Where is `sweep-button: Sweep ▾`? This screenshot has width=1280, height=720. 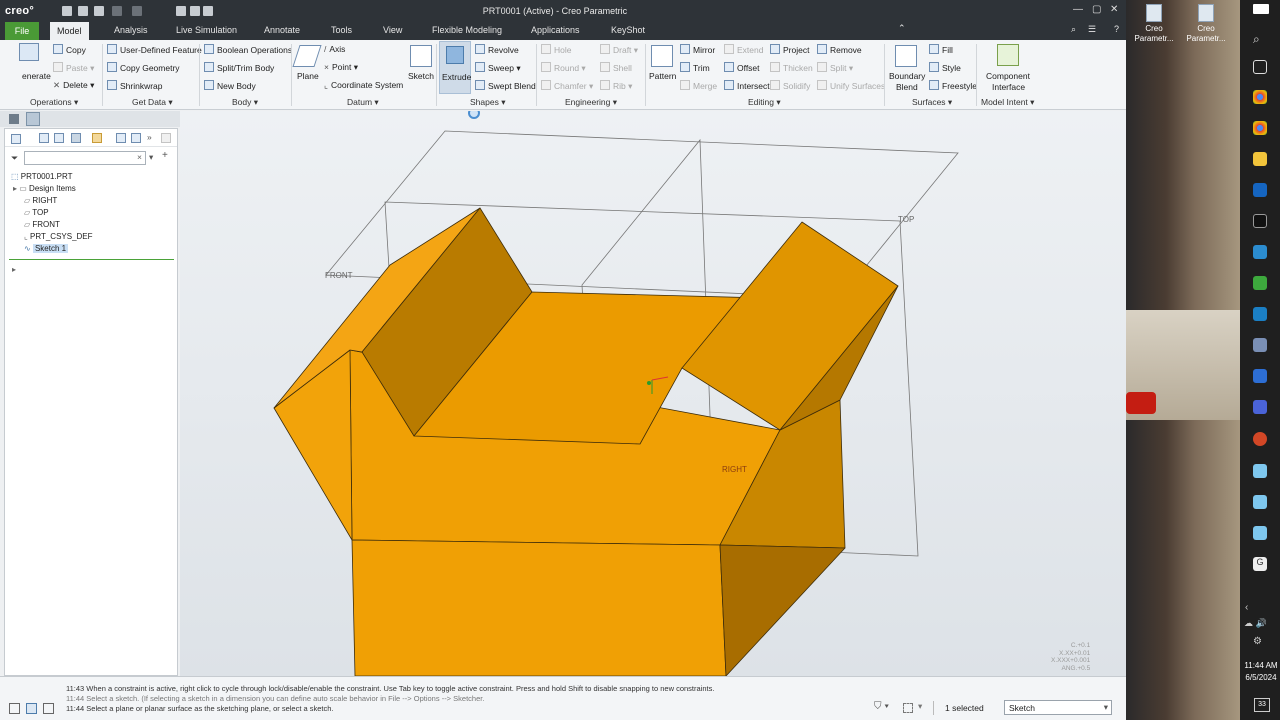
sweep-button: Sweep ▾ is located at coordinates (498, 68).